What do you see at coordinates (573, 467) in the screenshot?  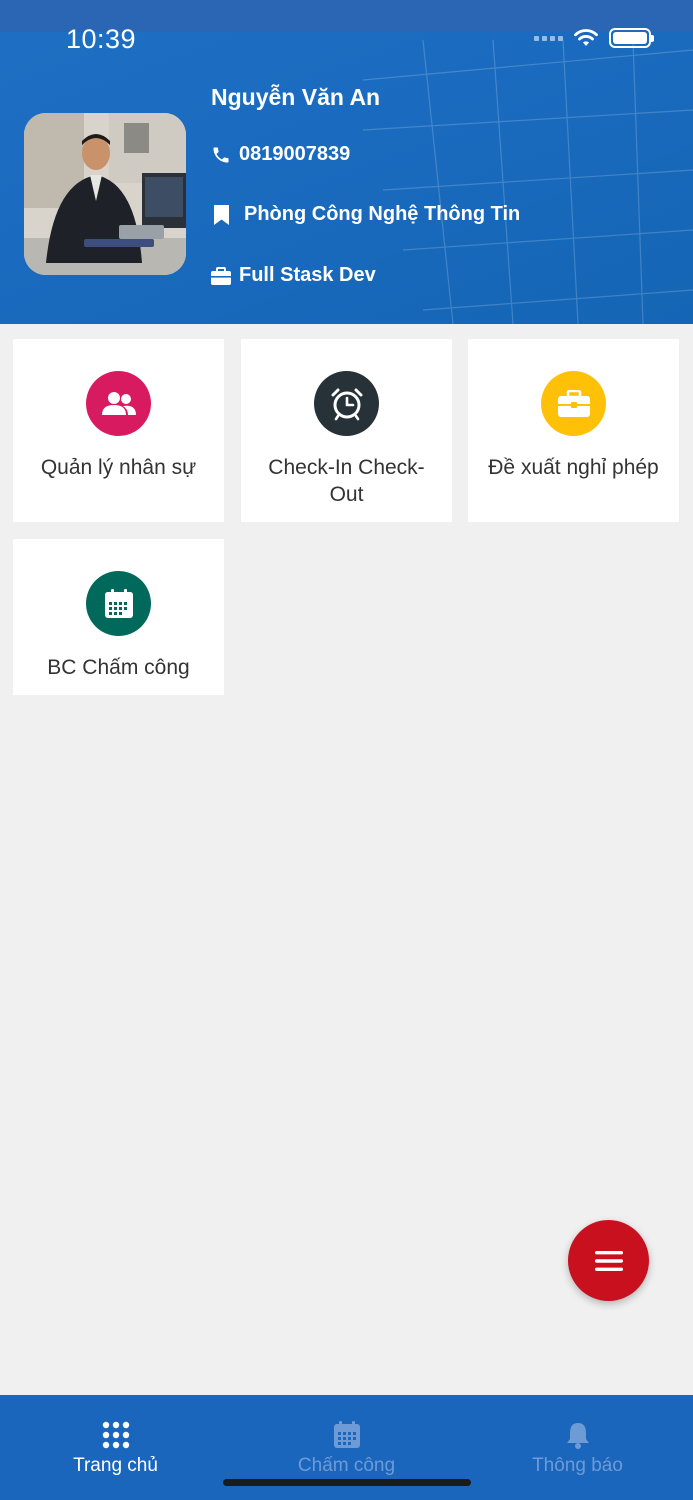 I see `tile-label: Đề xuất nghỉ phép` at bounding box center [573, 467].